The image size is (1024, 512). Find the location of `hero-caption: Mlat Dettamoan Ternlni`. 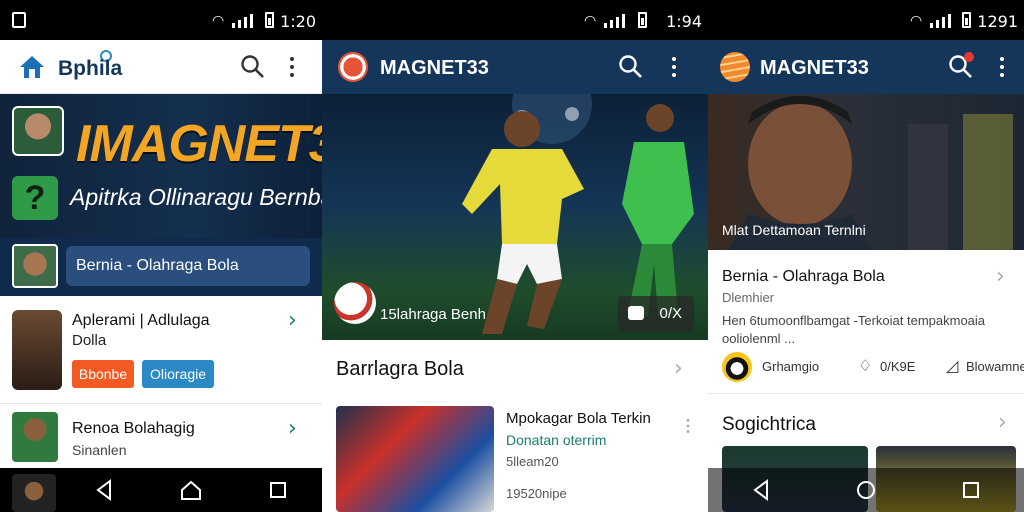

hero-caption: Mlat Dettamoan Ternlni is located at coordinates (794, 230).